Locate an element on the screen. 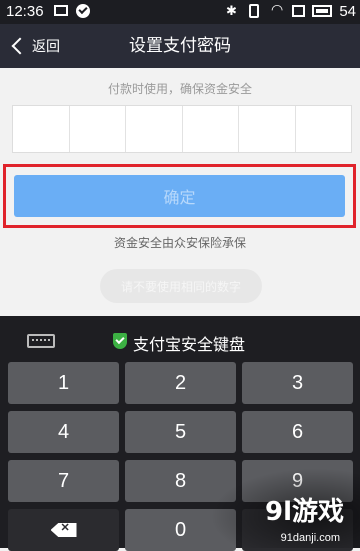 This screenshot has height=551, width=360. shield-check-icon is located at coordinates (120, 341).